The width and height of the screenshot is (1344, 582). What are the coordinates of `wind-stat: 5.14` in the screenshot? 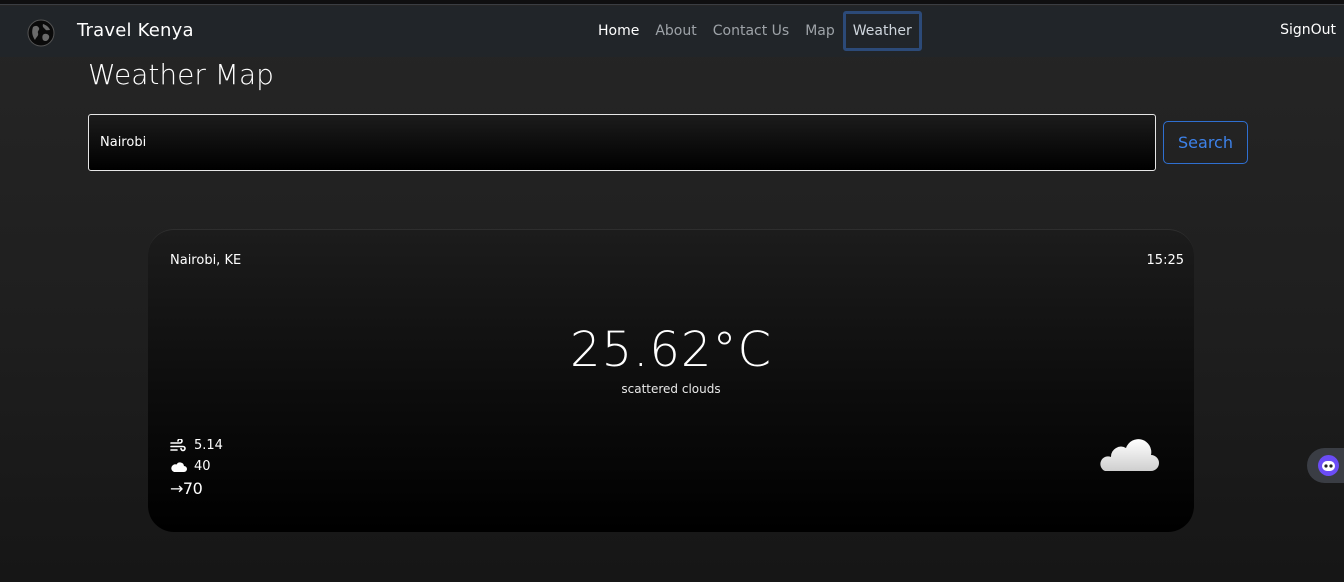 It's located at (196, 445).